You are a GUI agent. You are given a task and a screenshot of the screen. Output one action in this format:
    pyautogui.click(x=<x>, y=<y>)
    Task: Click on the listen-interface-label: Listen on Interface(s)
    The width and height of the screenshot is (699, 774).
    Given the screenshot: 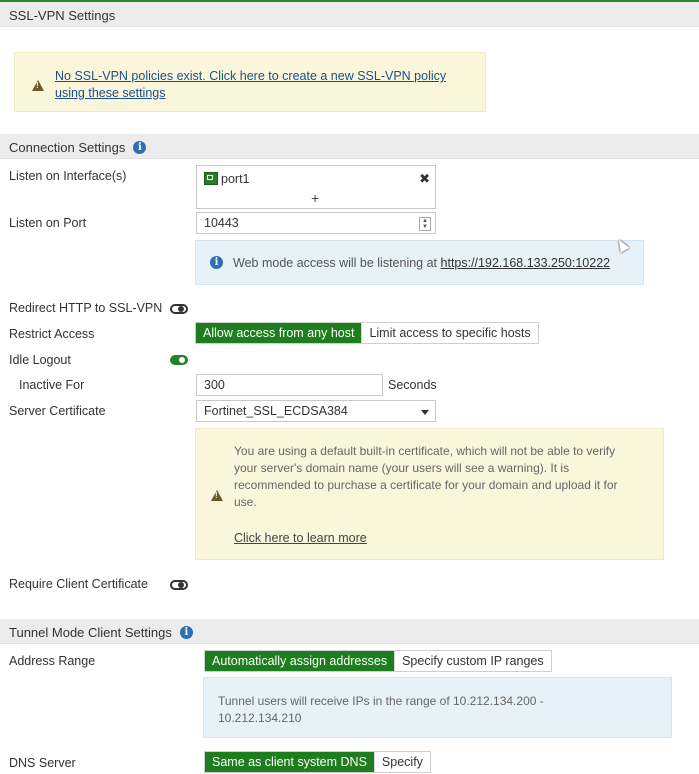 What is the action you would take?
    pyautogui.click(x=68, y=176)
    